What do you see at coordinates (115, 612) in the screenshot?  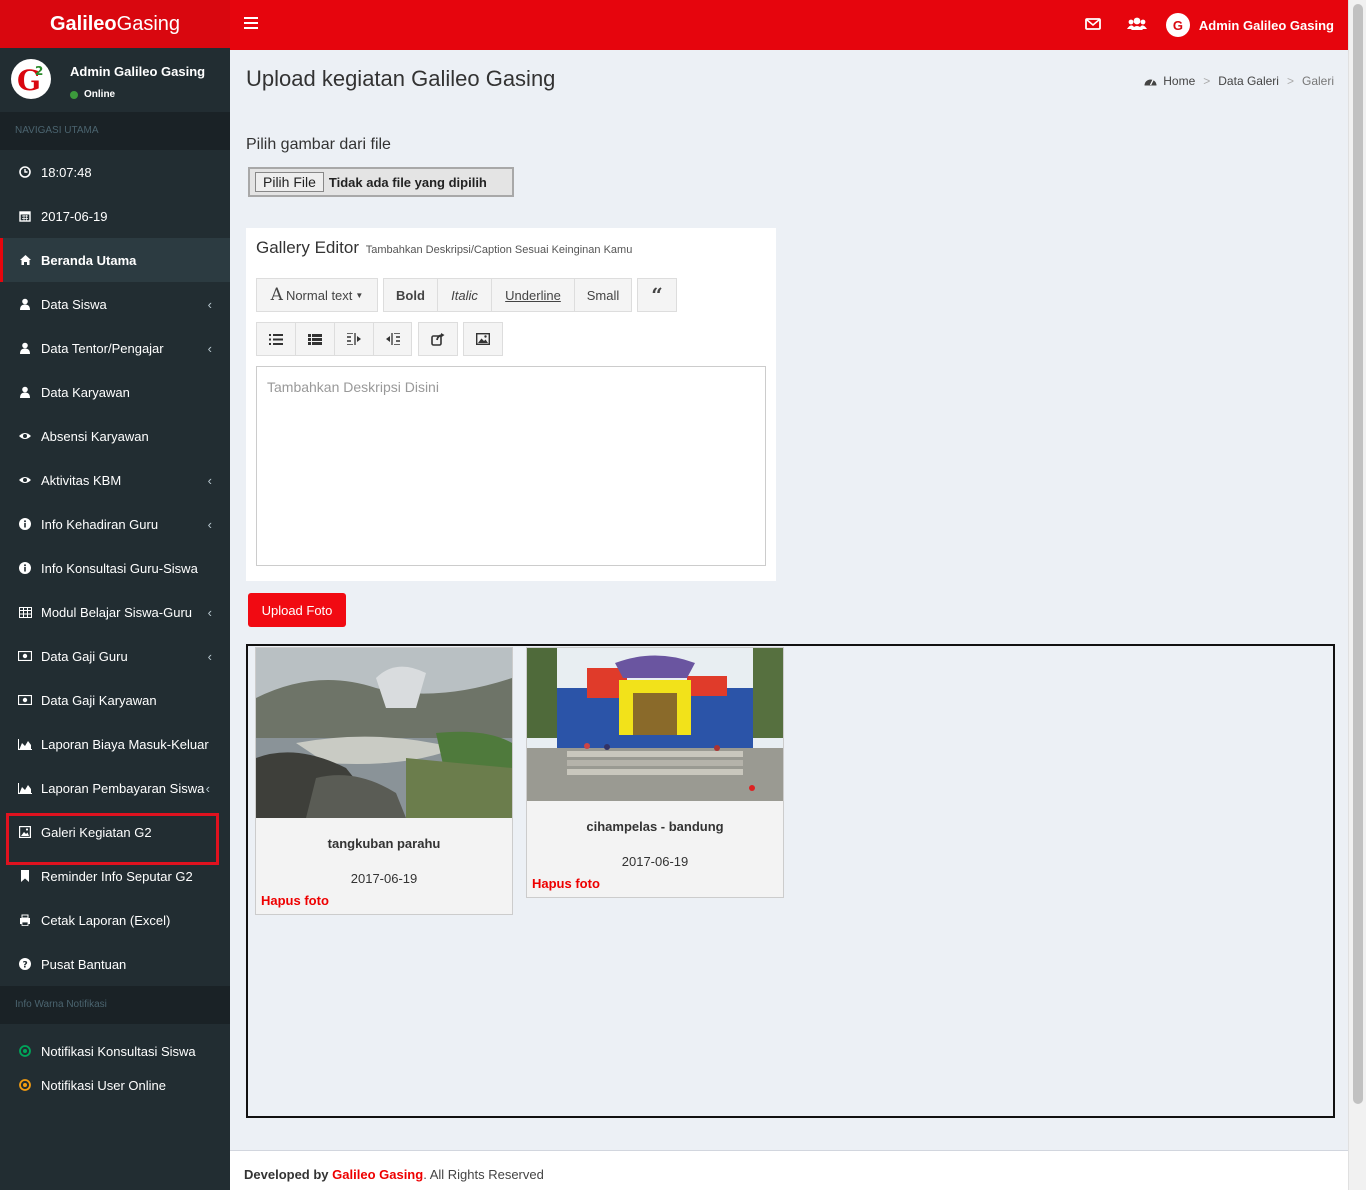 I see `sidebar-item-modul-belajar: Modul Belajar Siswa-Guru ‹` at bounding box center [115, 612].